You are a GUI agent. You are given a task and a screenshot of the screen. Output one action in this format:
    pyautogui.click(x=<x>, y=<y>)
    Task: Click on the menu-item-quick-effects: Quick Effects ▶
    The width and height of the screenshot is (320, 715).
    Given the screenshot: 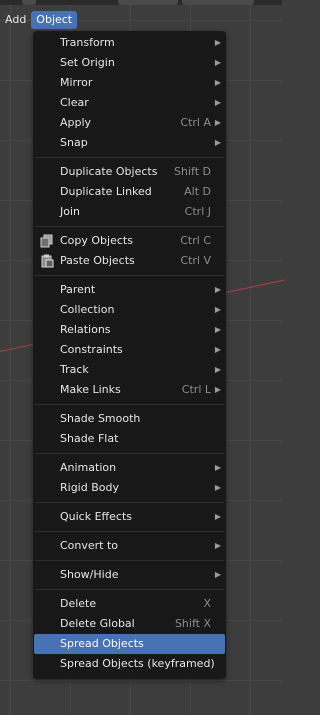 What is the action you would take?
    pyautogui.click(x=129, y=517)
    